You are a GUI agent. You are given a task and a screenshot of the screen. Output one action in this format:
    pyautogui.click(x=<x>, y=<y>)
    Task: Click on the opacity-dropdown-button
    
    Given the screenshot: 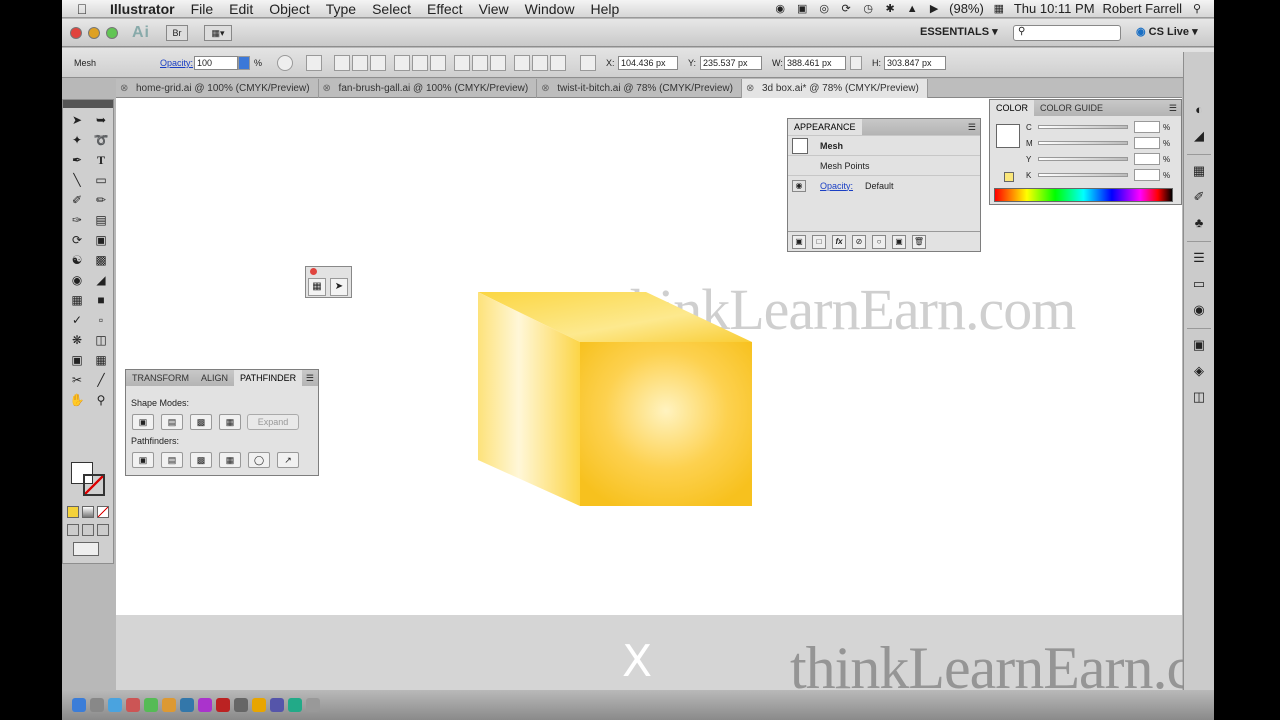 What is the action you would take?
    pyautogui.click(x=244, y=63)
    